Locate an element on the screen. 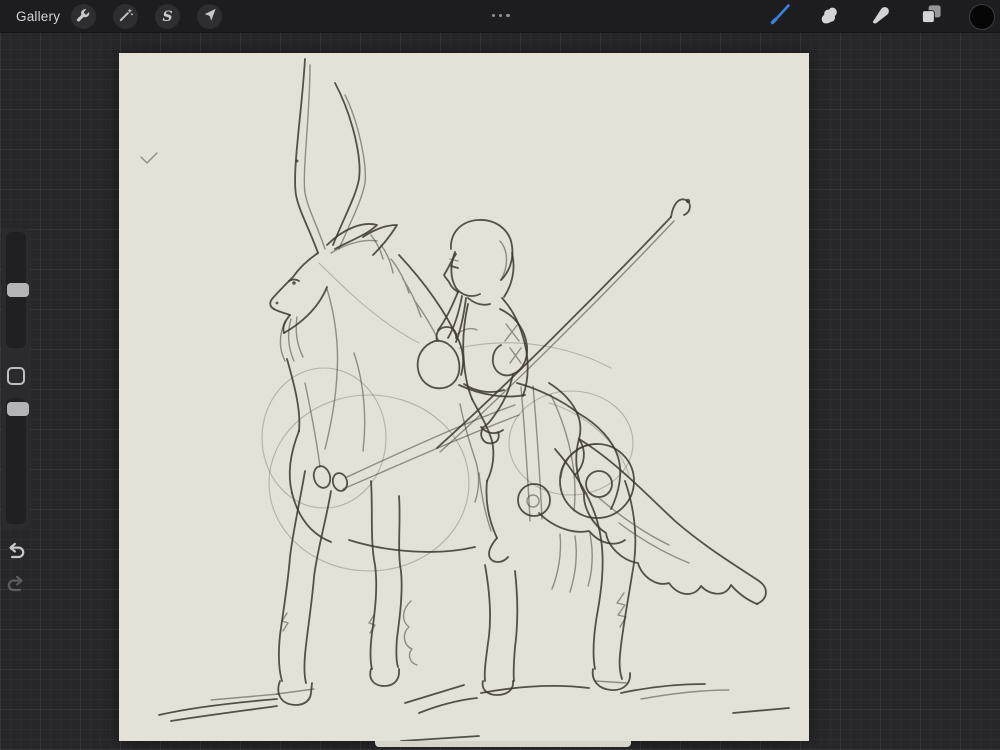 The width and height of the screenshot is (1000, 750). magic-wand-icon is located at coordinates (125, 17).